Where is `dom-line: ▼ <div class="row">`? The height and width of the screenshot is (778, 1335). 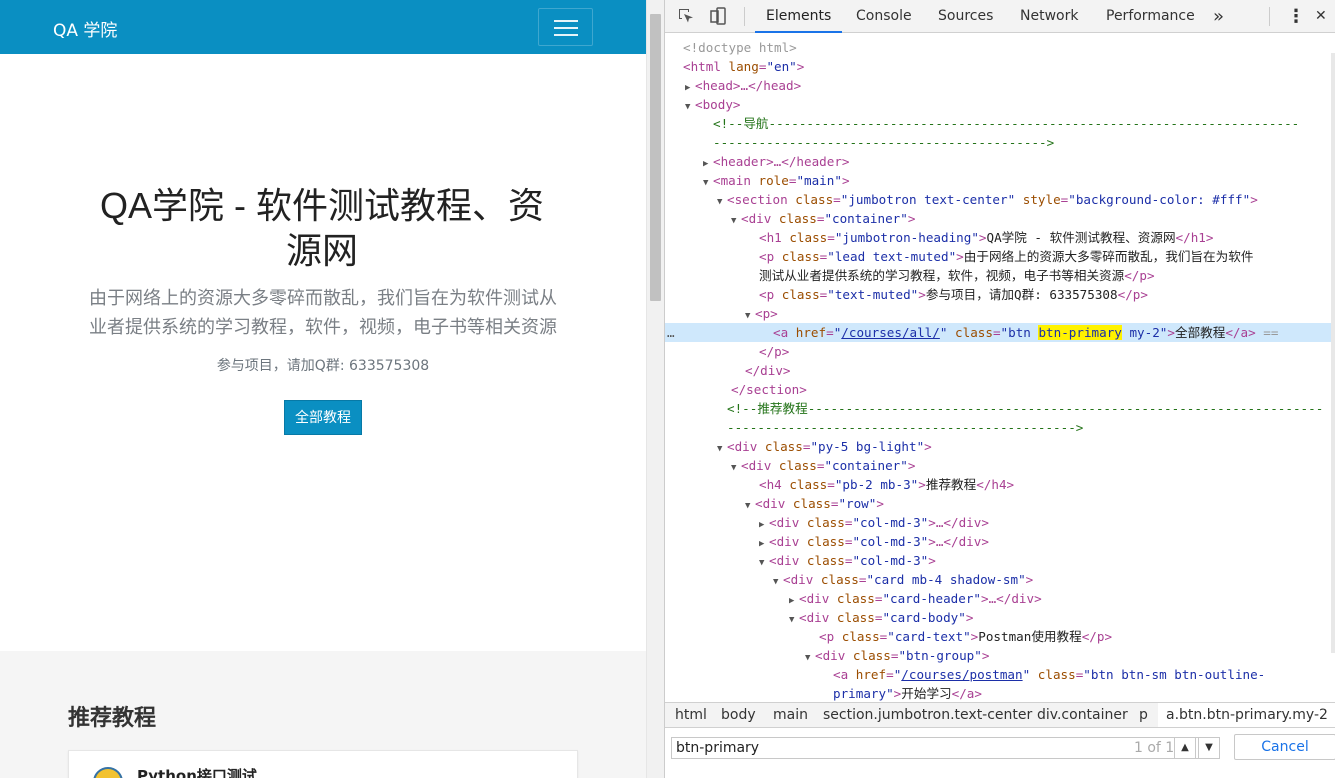 dom-line: ▼ <div class="row"> is located at coordinates (998, 503).